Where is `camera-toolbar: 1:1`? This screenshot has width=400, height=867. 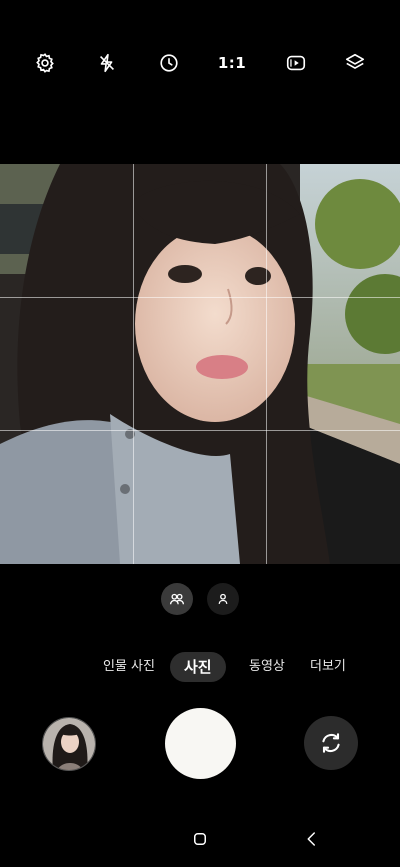 camera-toolbar: 1:1 is located at coordinates (200, 63).